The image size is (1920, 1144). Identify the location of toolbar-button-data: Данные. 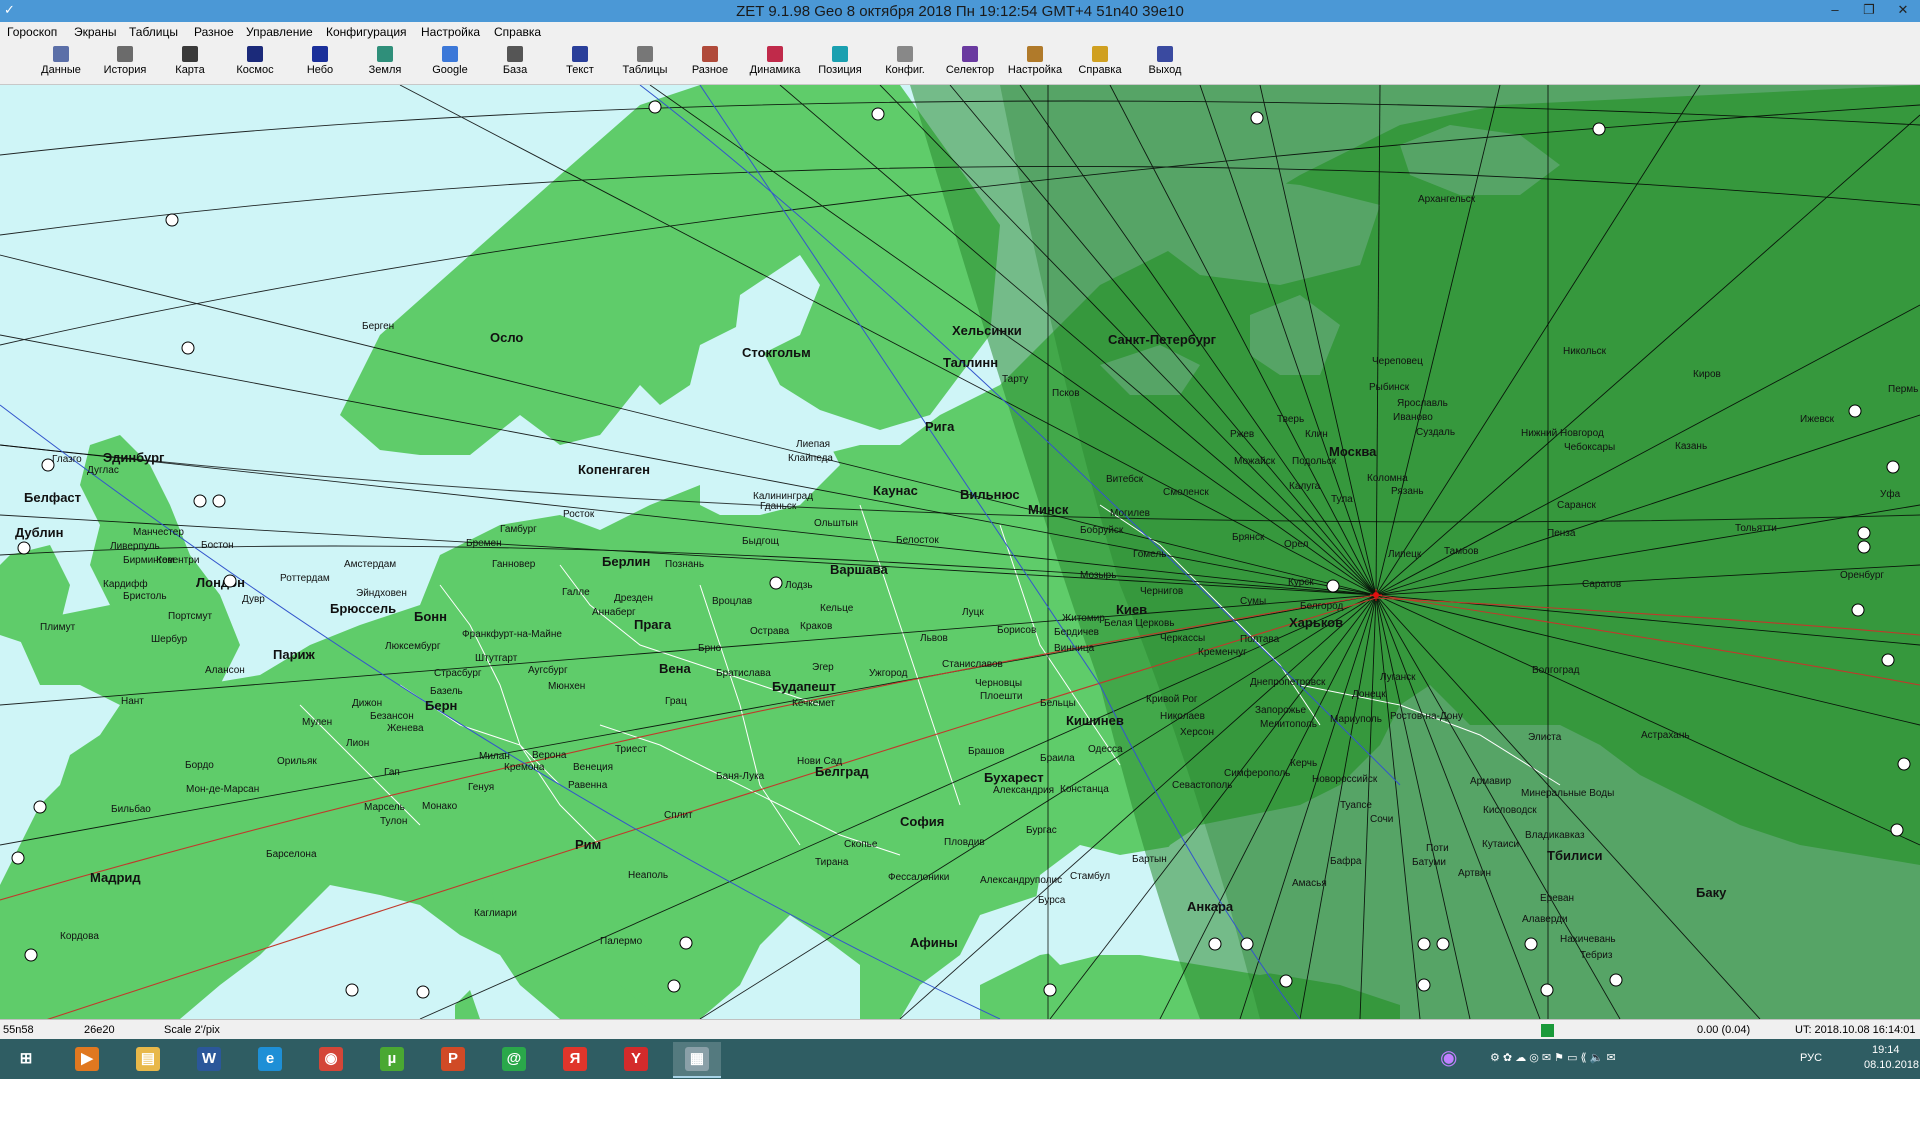
(61, 63).